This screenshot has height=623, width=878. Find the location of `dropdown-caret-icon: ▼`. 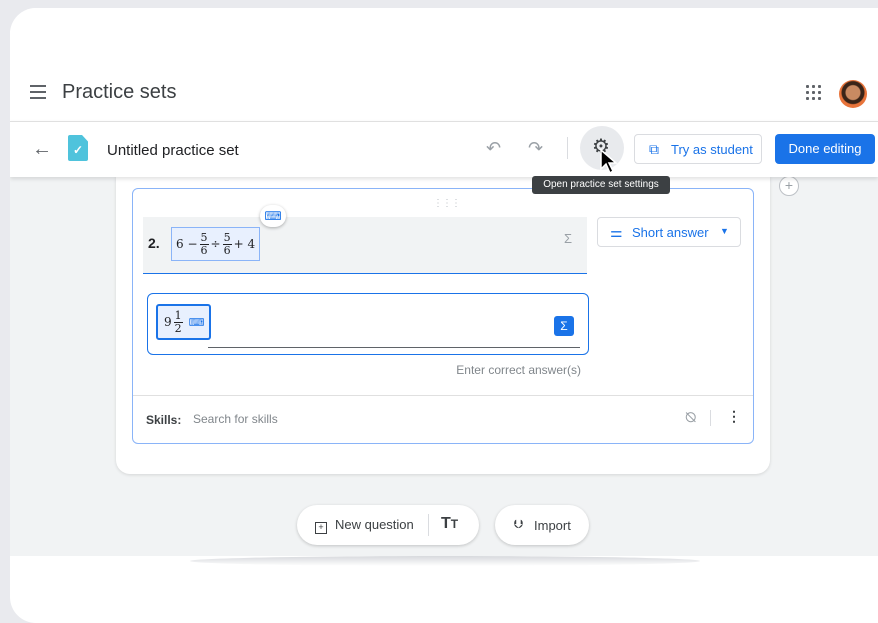

dropdown-caret-icon: ▼ is located at coordinates (724, 231).